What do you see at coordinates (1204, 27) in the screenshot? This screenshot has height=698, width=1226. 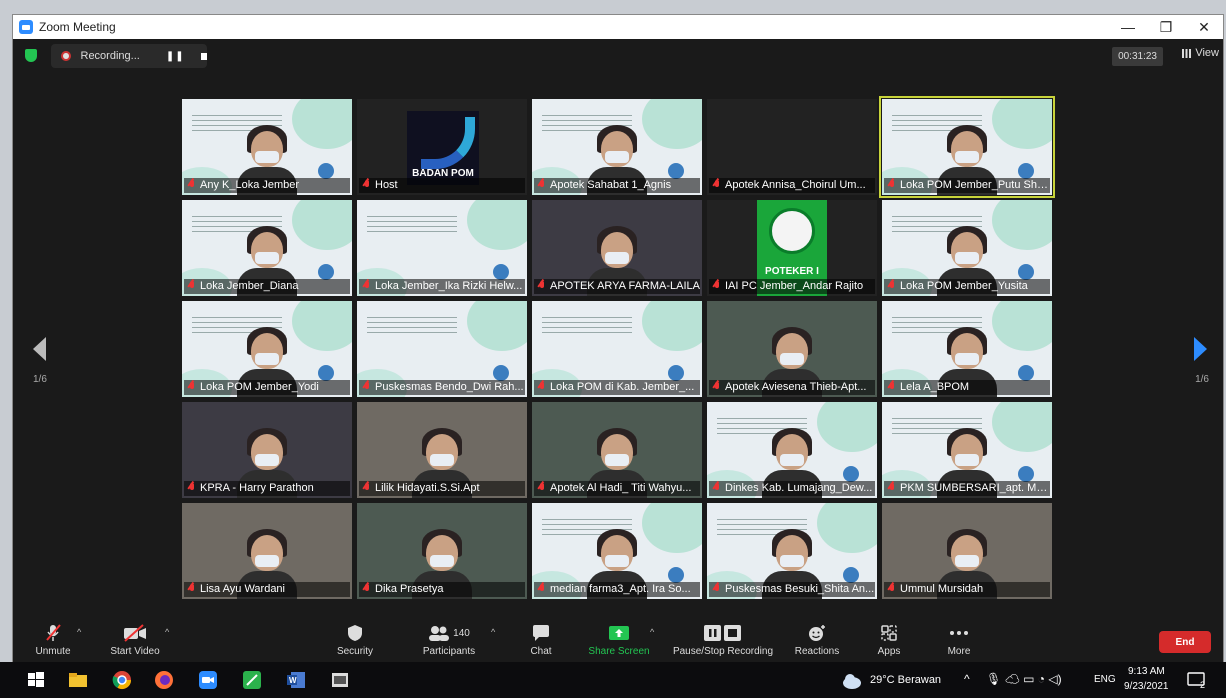 I see `close-button: ✕` at bounding box center [1204, 27].